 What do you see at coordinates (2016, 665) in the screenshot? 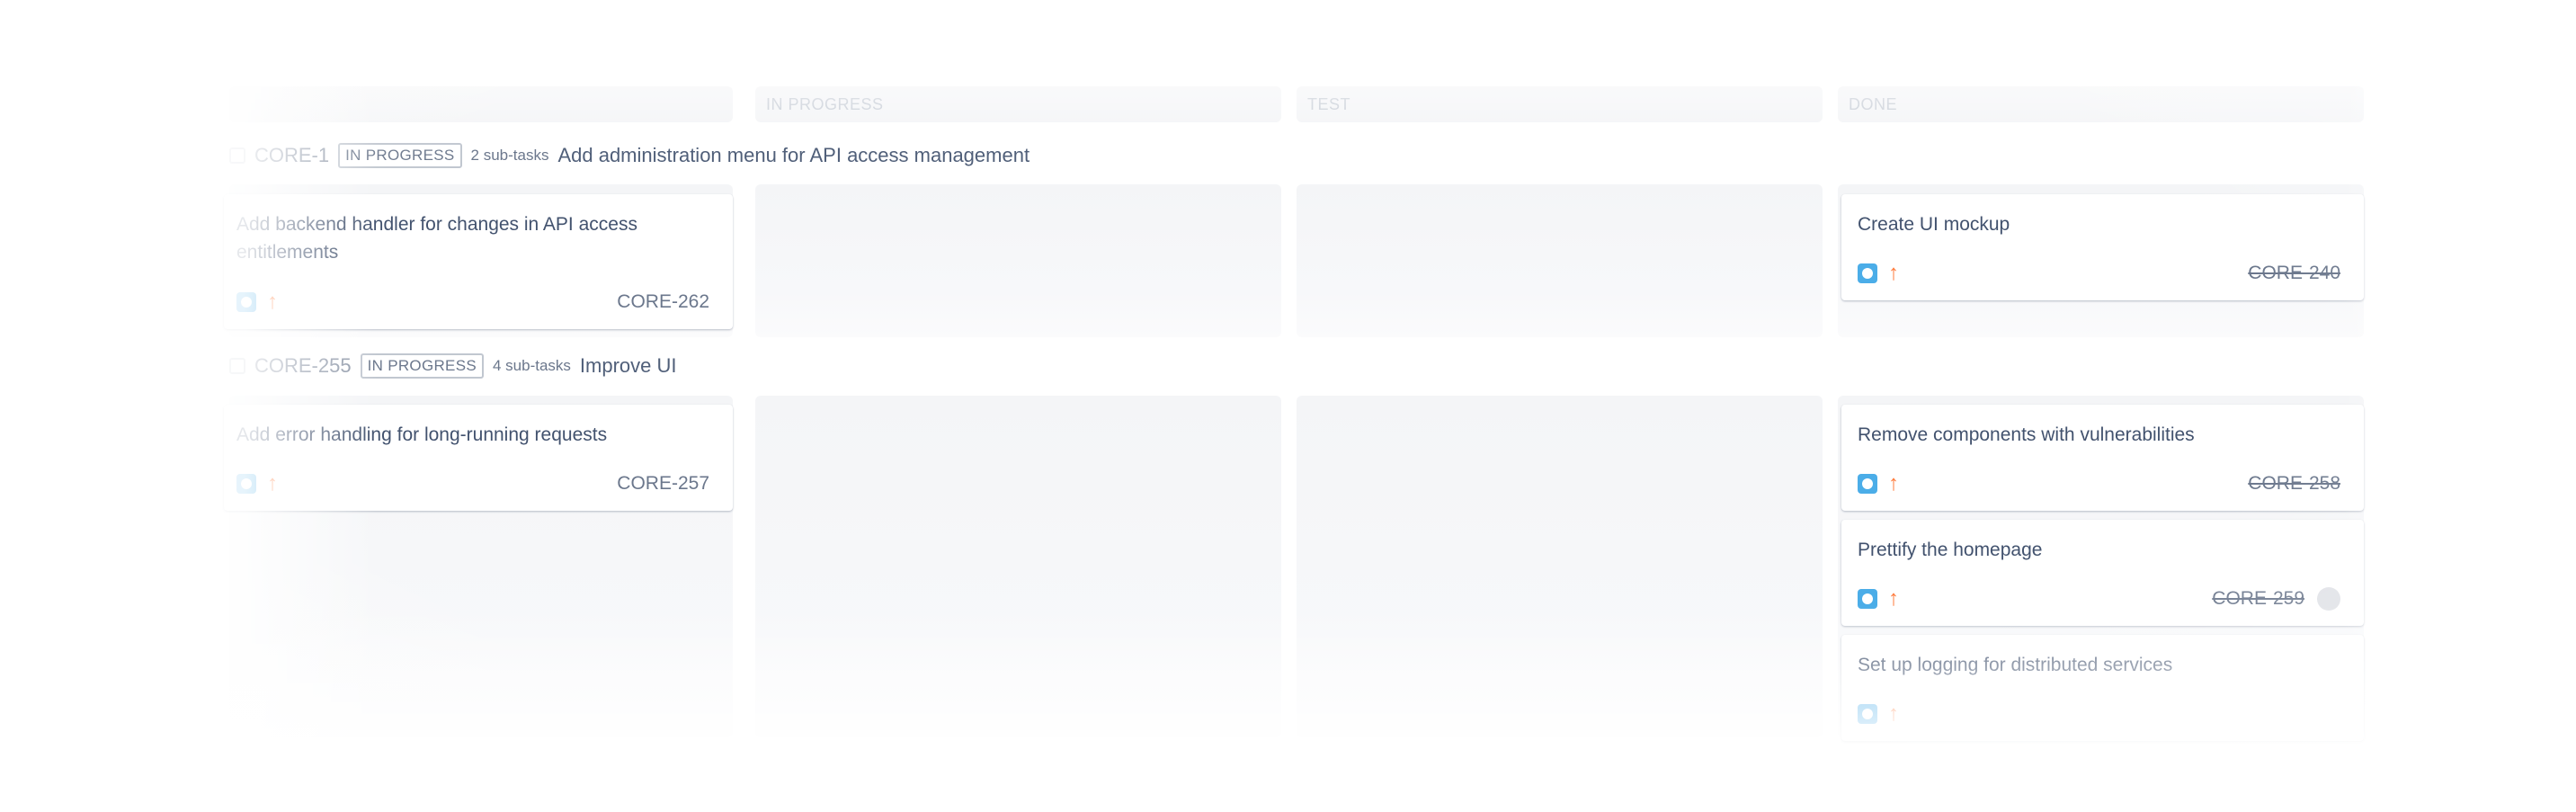
I see `card-title: Set up logging for distributed services` at bounding box center [2016, 665].